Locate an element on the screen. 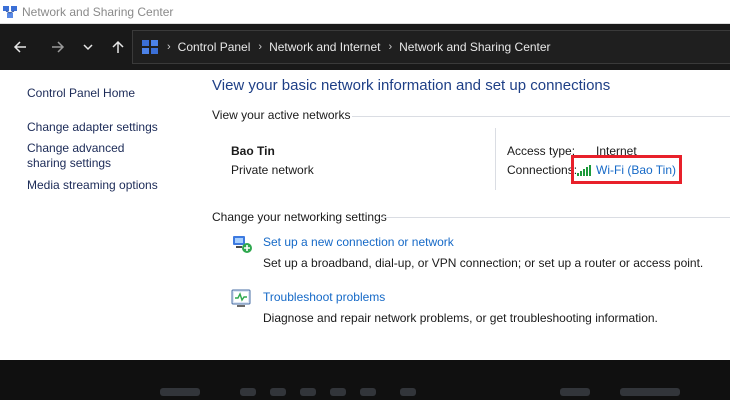 The height and width of the screenshot is (400, 730). change-settings-label: Change your networking settings is located at coordinates (299, 217).